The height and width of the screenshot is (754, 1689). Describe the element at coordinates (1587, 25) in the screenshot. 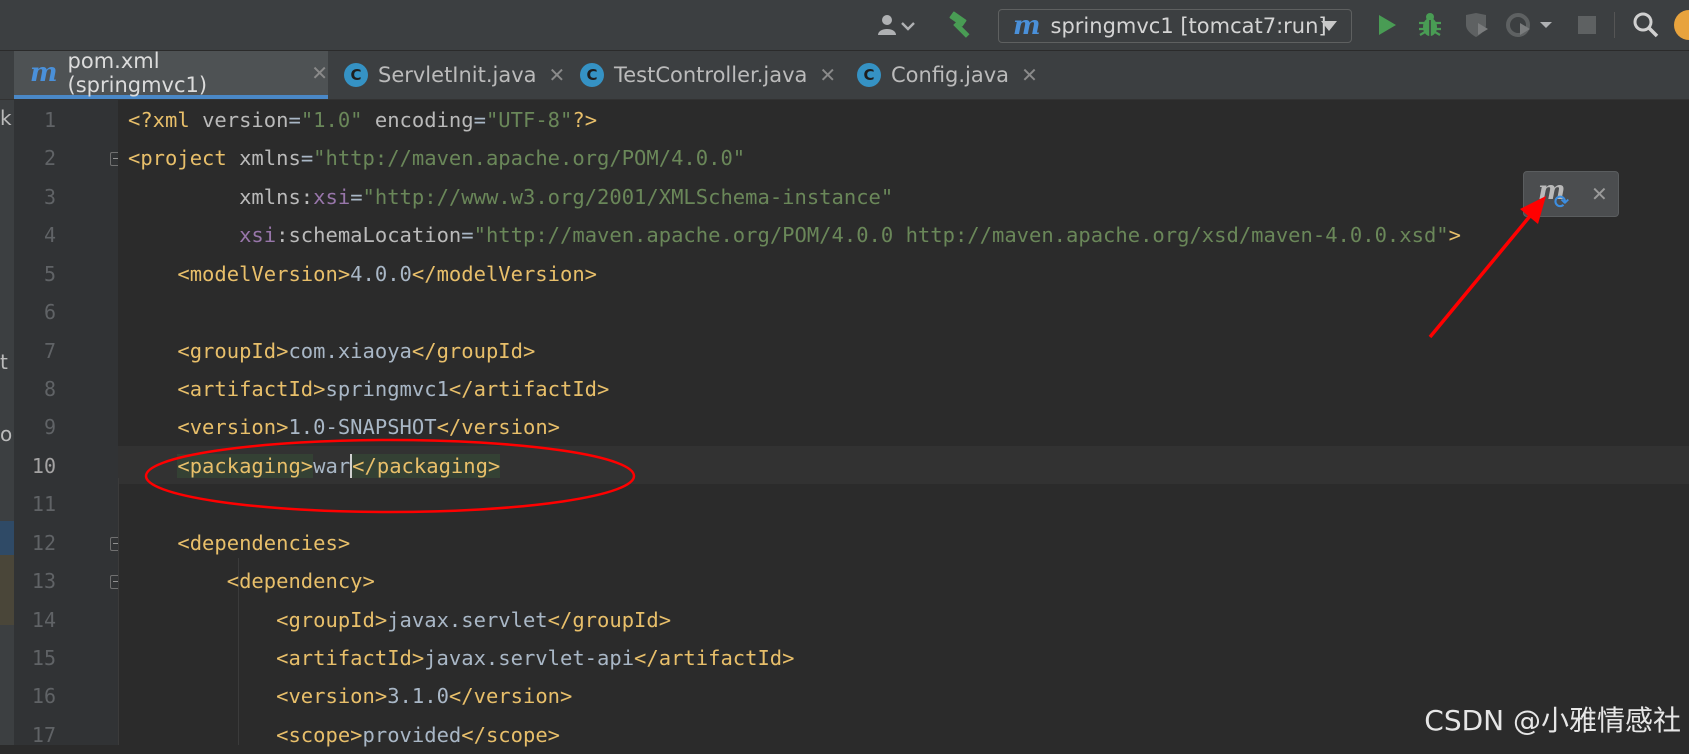

I see `stop-icon` at that location.